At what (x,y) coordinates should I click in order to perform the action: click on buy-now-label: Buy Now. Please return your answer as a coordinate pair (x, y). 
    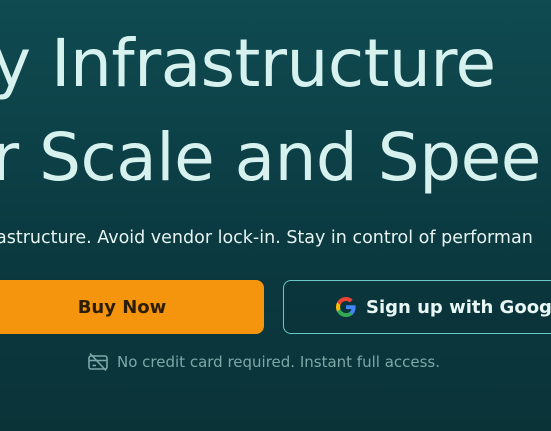
    Looking at the image, I should click on (122, 307).